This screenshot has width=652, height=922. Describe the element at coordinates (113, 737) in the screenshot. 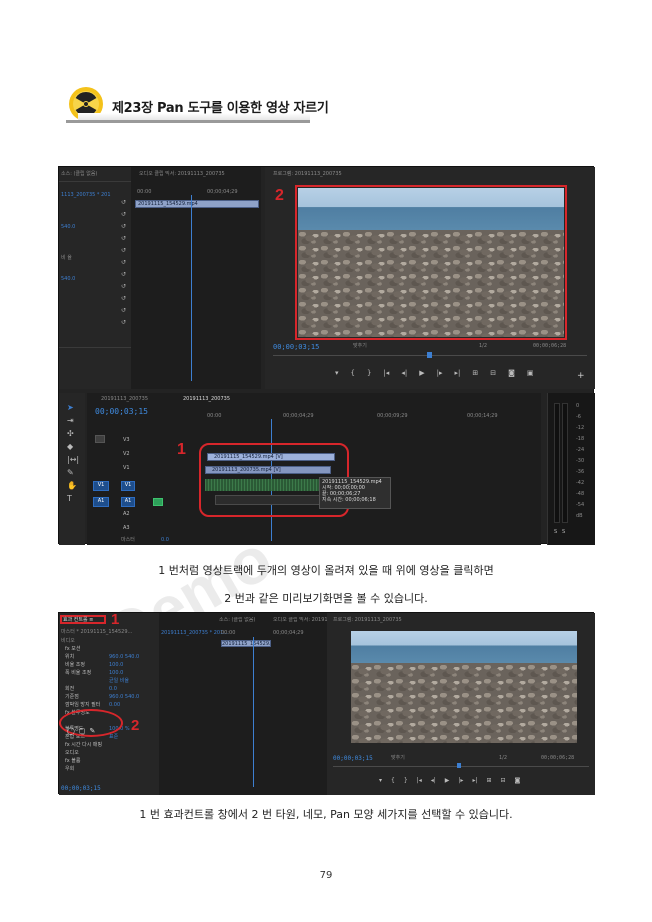

I see `effect-row-value: 표준` at that location.